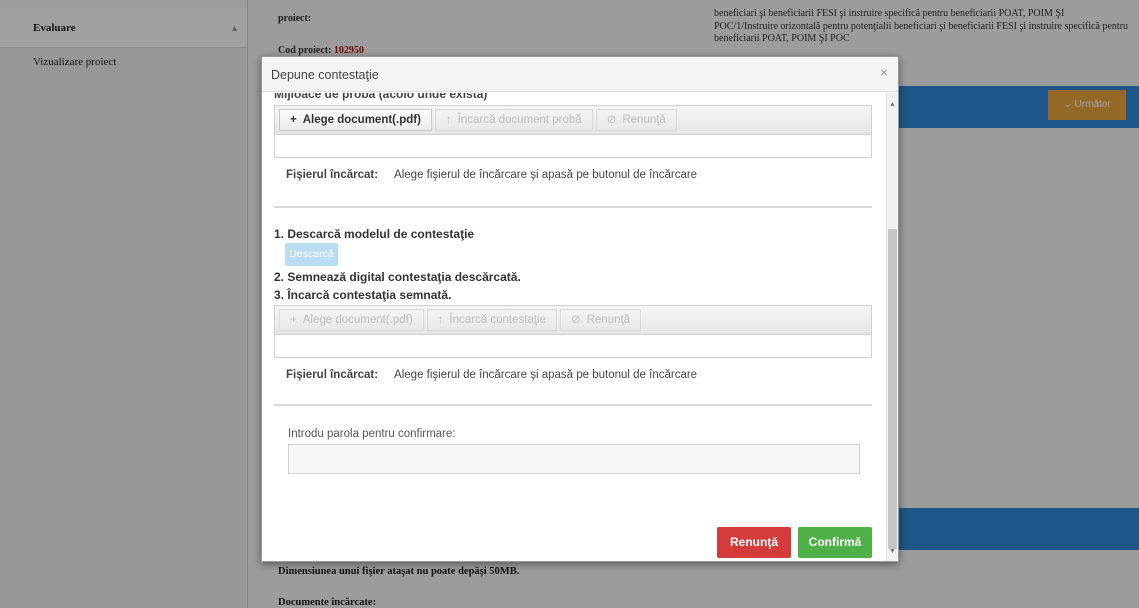 The width and height of the screenshot is (1139, 608). I want to click on modal-title: Depune contestaţie, so click(325, 75).